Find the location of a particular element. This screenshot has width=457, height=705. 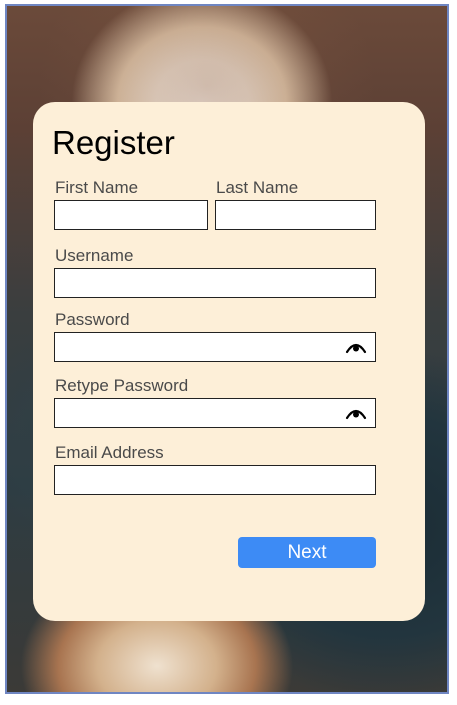

username-label: Username is located at coordinates (94, 255).